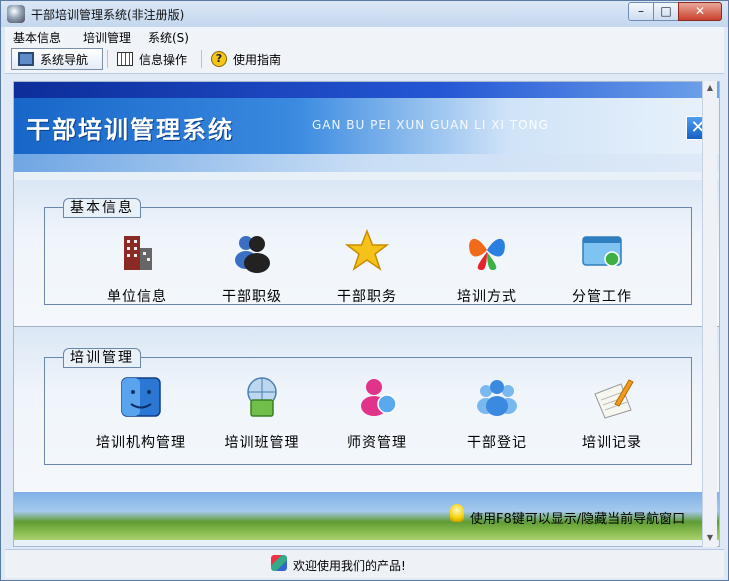 The height and width of the screenshot is (581, 729). What do you see at coordinates (262, 443) in the screenshot?
I see `nav-item-label: 培训班管理` at bounding box center [262, 443].